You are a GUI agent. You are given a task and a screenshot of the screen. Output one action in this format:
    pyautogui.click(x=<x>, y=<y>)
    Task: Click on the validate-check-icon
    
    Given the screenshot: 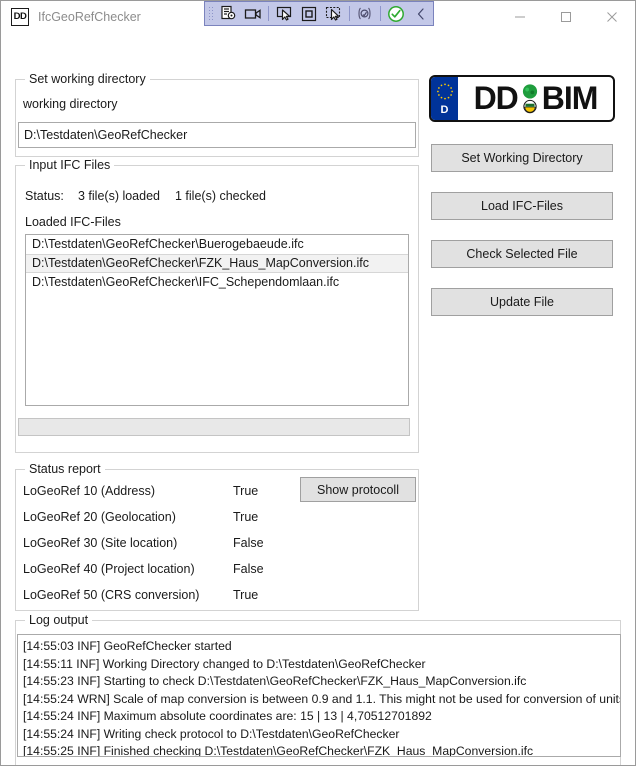 What is the action you would take?
    pyautogui.click(x=396, y=13)
    